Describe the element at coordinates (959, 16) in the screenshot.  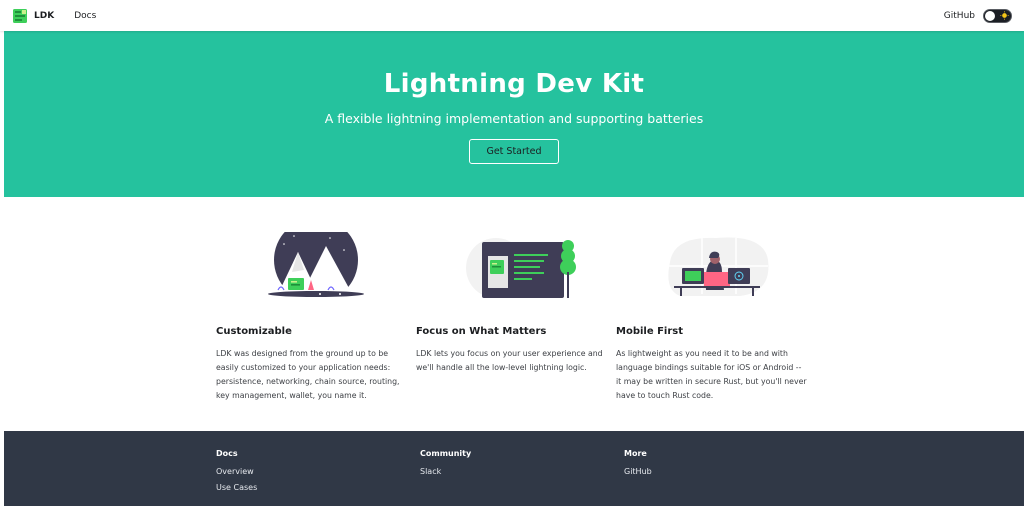
I see `nav-link-github: GitHub` at that location.